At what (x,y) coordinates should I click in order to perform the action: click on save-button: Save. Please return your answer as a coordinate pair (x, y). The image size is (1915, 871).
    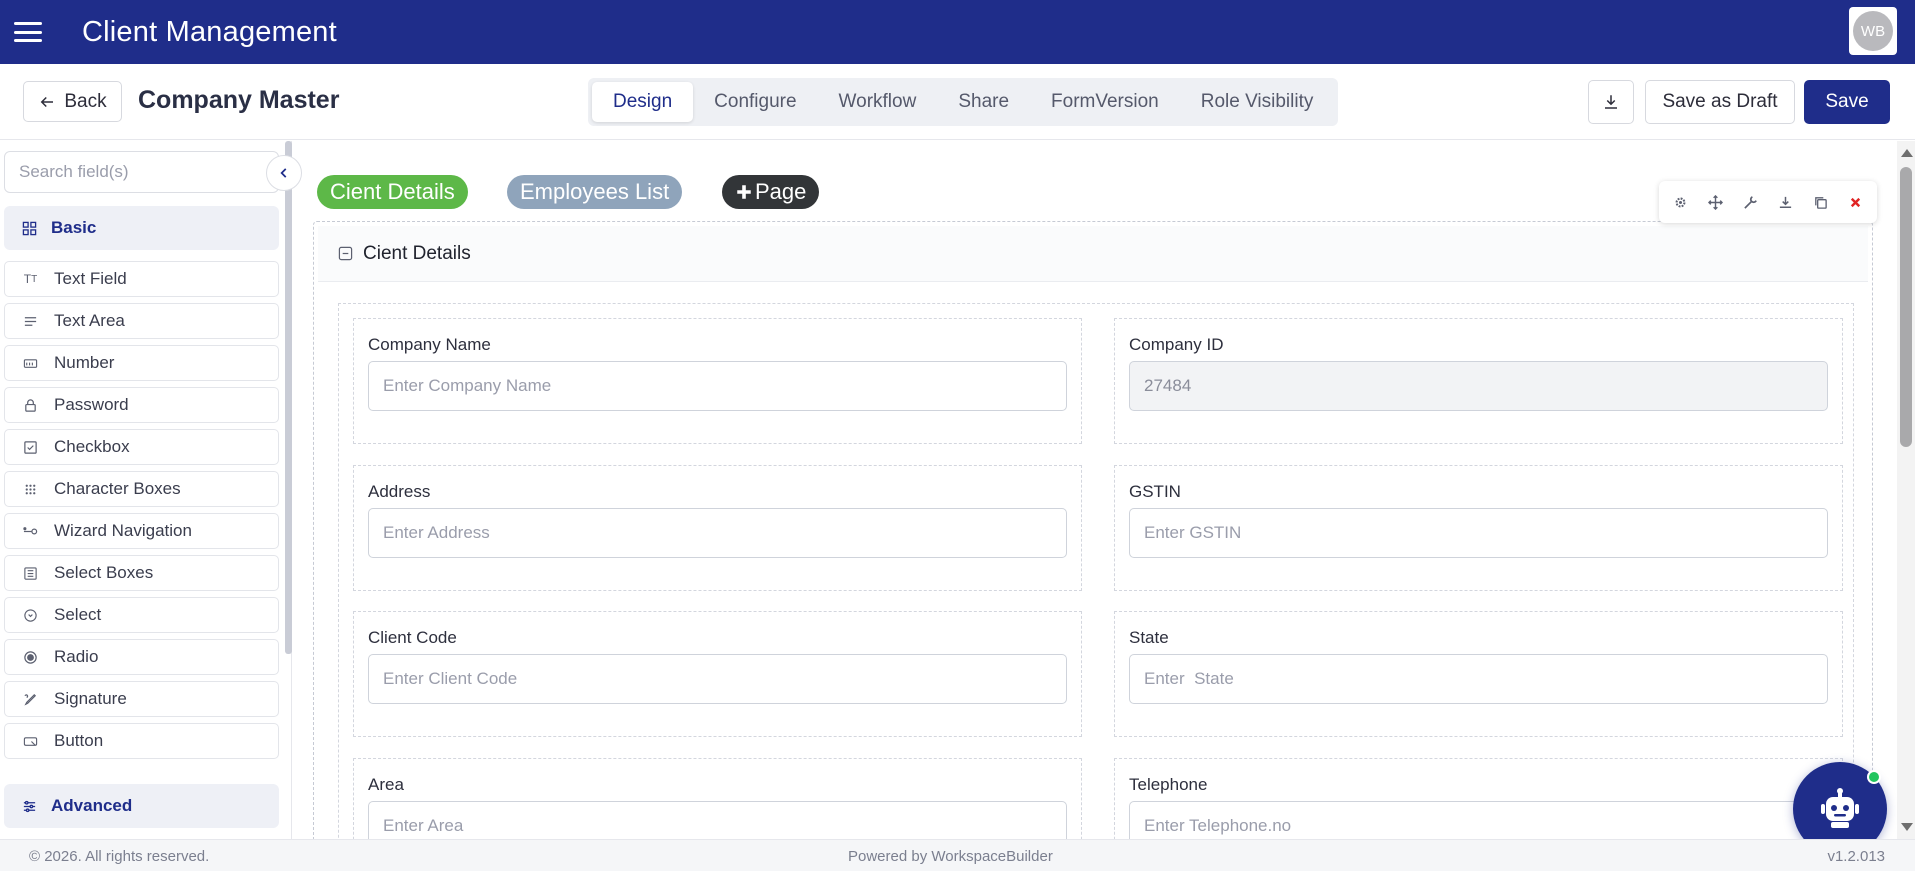
    Looking at the image, I should click on (1847, 102).